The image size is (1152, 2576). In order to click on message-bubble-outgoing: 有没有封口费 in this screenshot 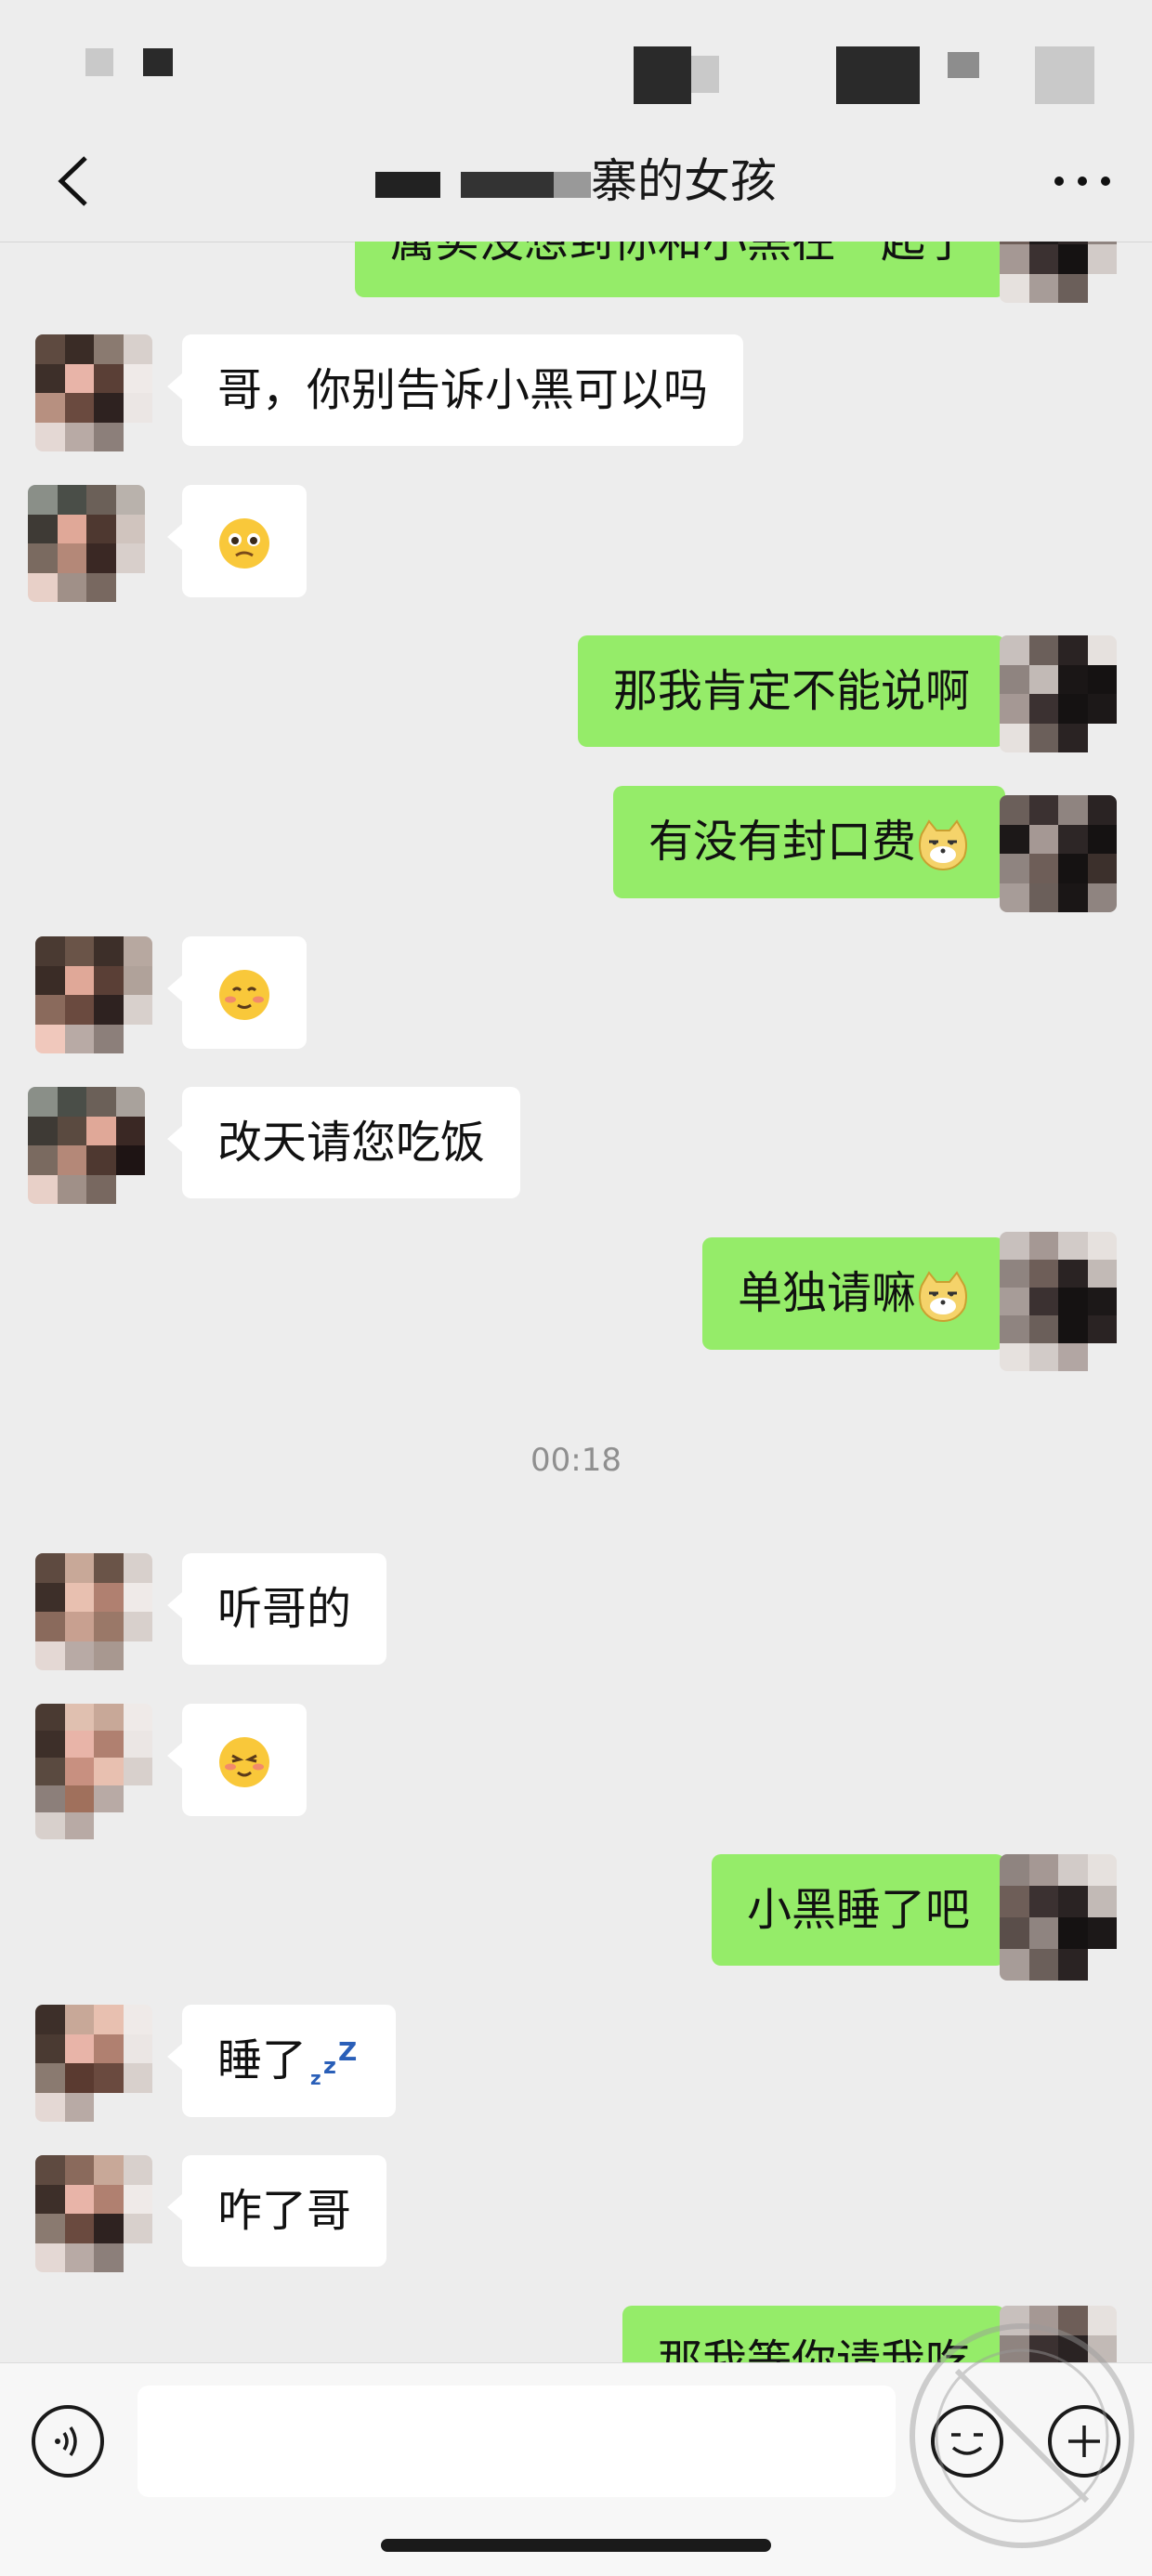, I will do `click(816, 842)`.